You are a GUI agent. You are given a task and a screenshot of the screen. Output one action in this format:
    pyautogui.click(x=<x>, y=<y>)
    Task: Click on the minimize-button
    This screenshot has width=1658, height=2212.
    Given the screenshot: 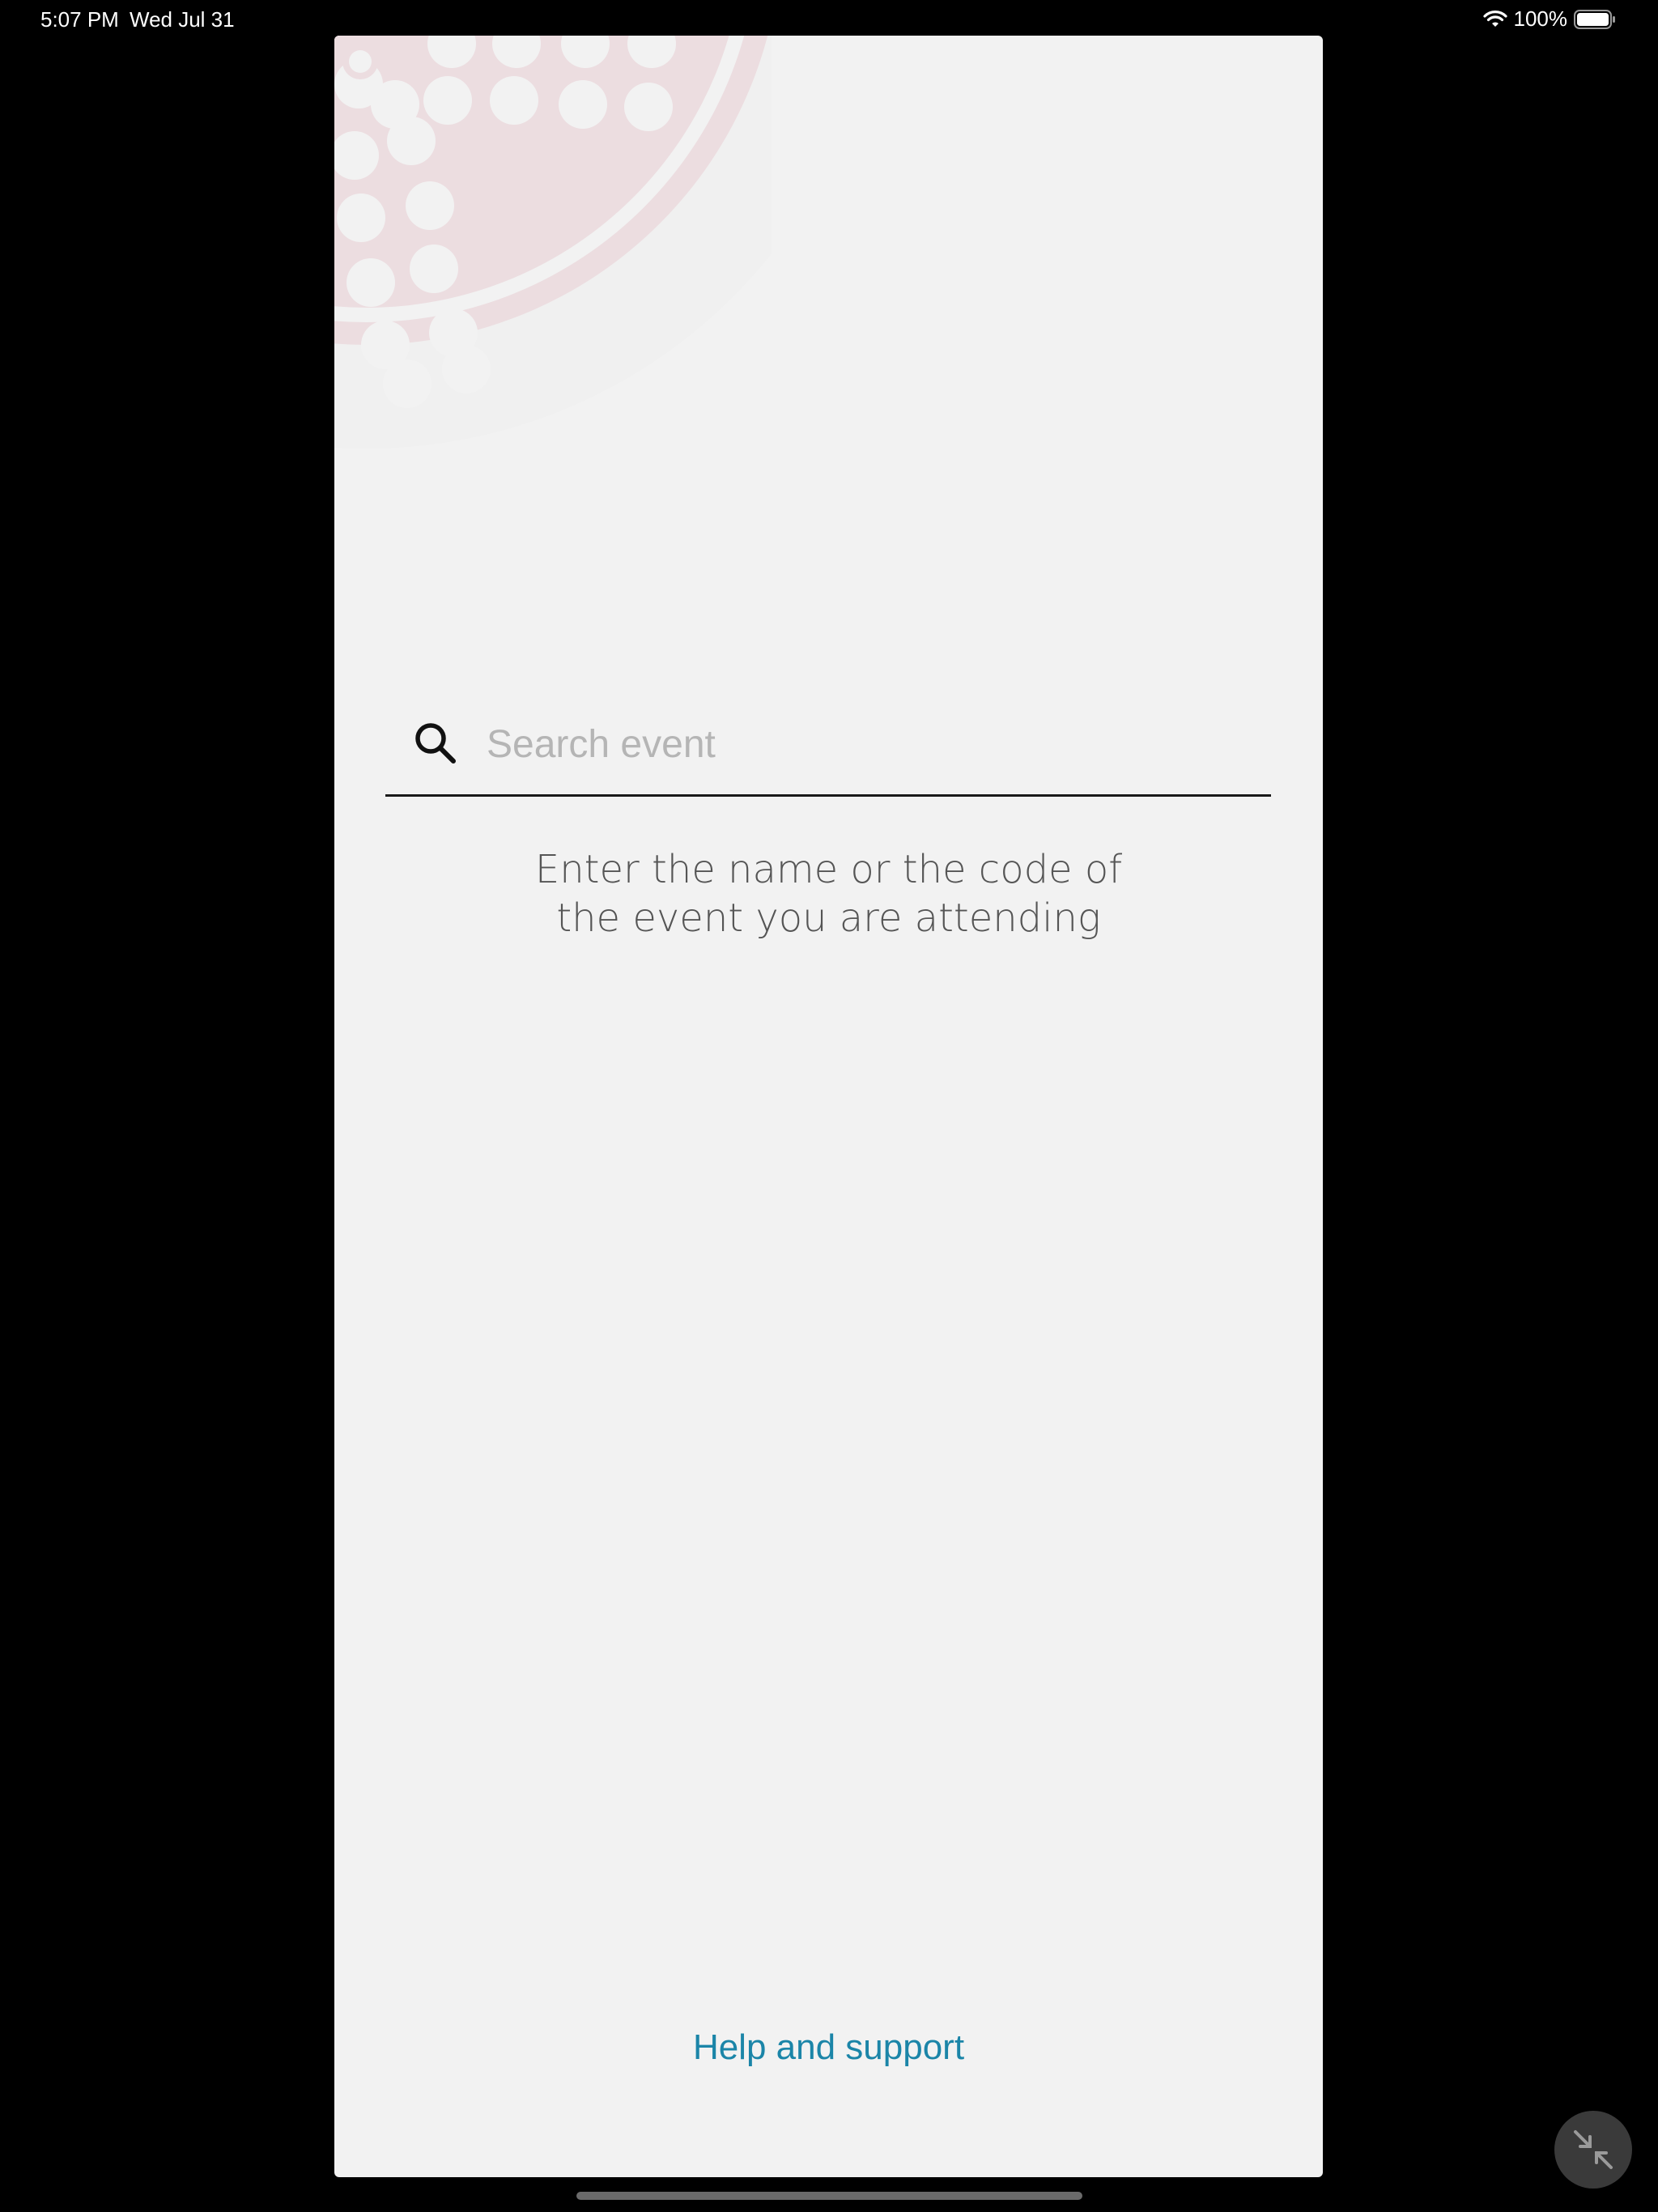 What is the action you would take?
    pyautogui.click(x=1593, y=2150)
    